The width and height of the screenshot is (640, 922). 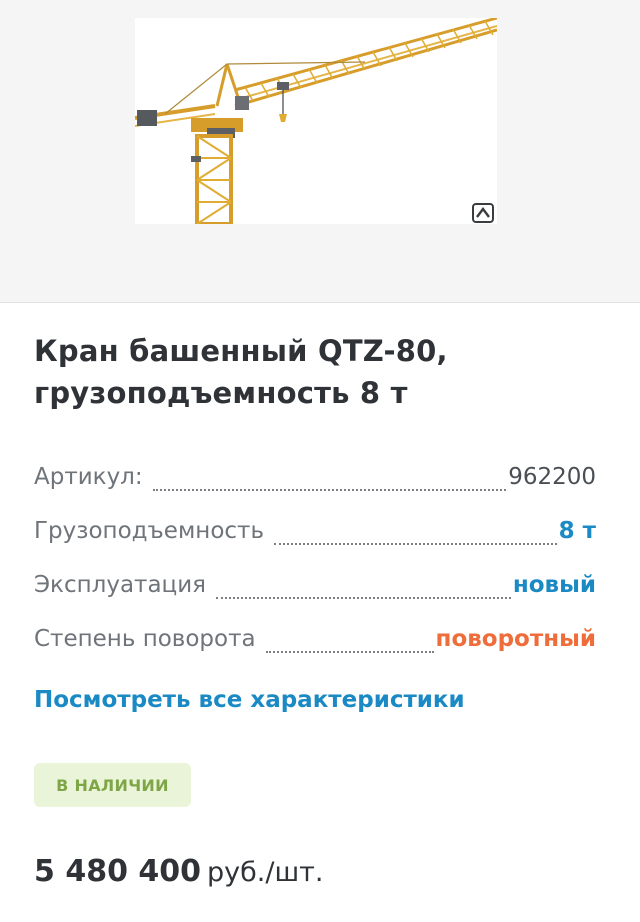 What do you see at coordinates (118, 871) in the screenshot?
I see `price-amount: 5 480 400` at bounding box center [118, 871].